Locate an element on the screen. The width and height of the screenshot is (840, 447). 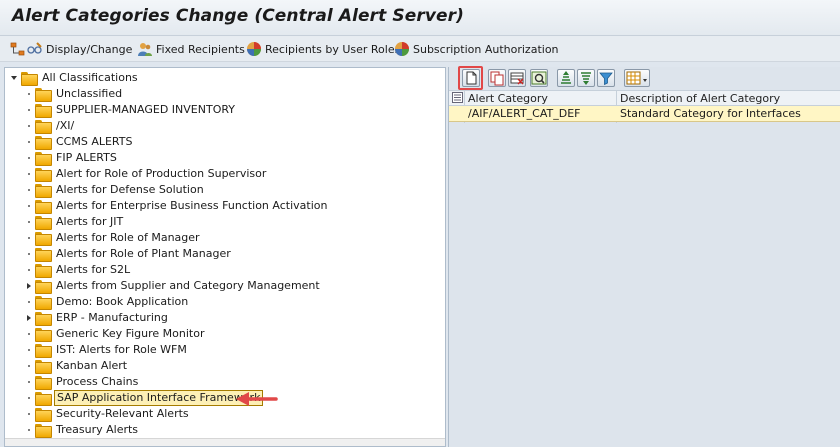
tree-item-selected: SAP Application Interface Framework is located at coordinates (146, 398).